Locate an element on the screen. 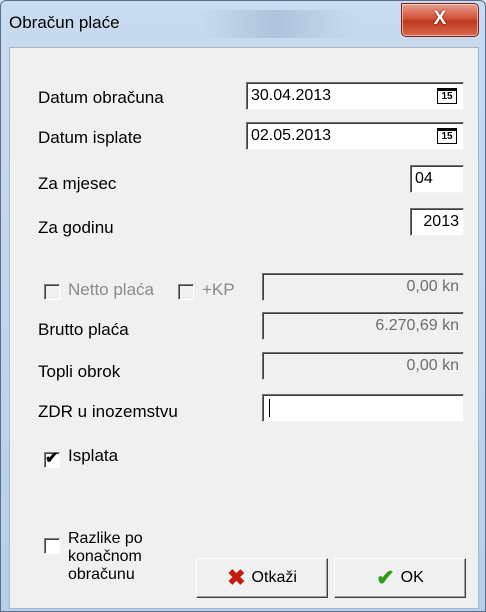  cancel-x-icon: ✖ is located at coordinates (236, 577).